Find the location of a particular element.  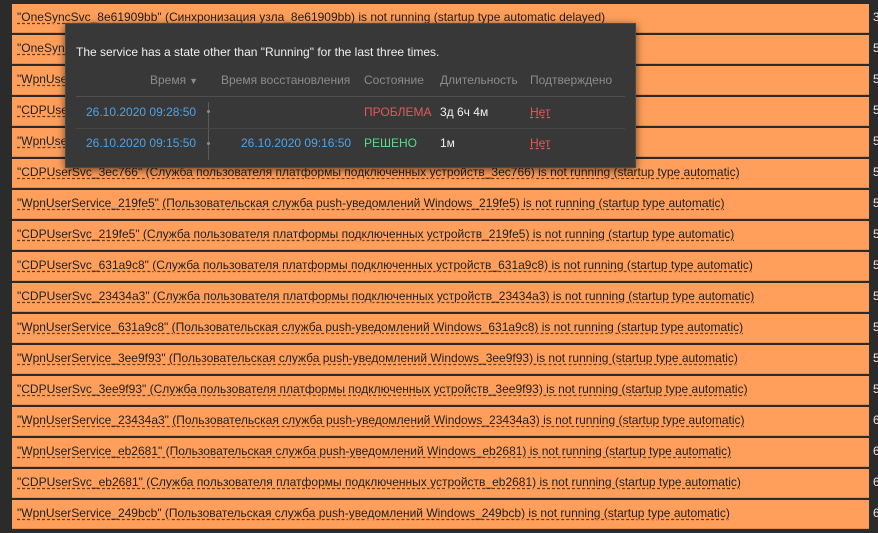

header-divider is located at coordinates (350, 96).